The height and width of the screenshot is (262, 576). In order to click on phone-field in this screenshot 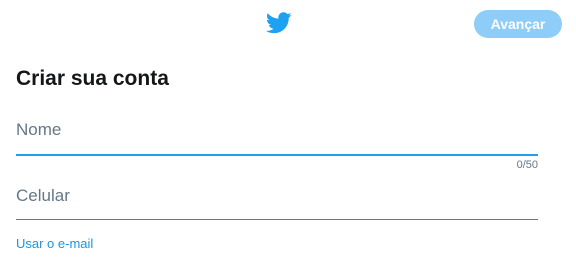, I will do `click(277, 200)`.